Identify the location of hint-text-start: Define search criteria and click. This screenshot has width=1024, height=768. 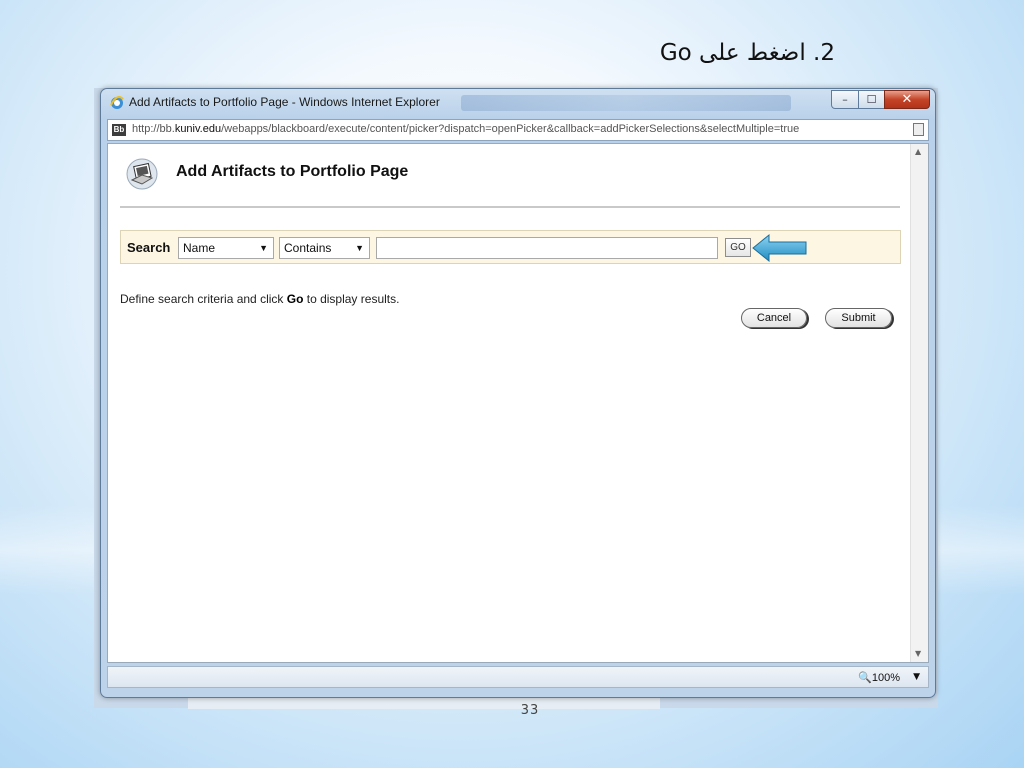
(203, 299).